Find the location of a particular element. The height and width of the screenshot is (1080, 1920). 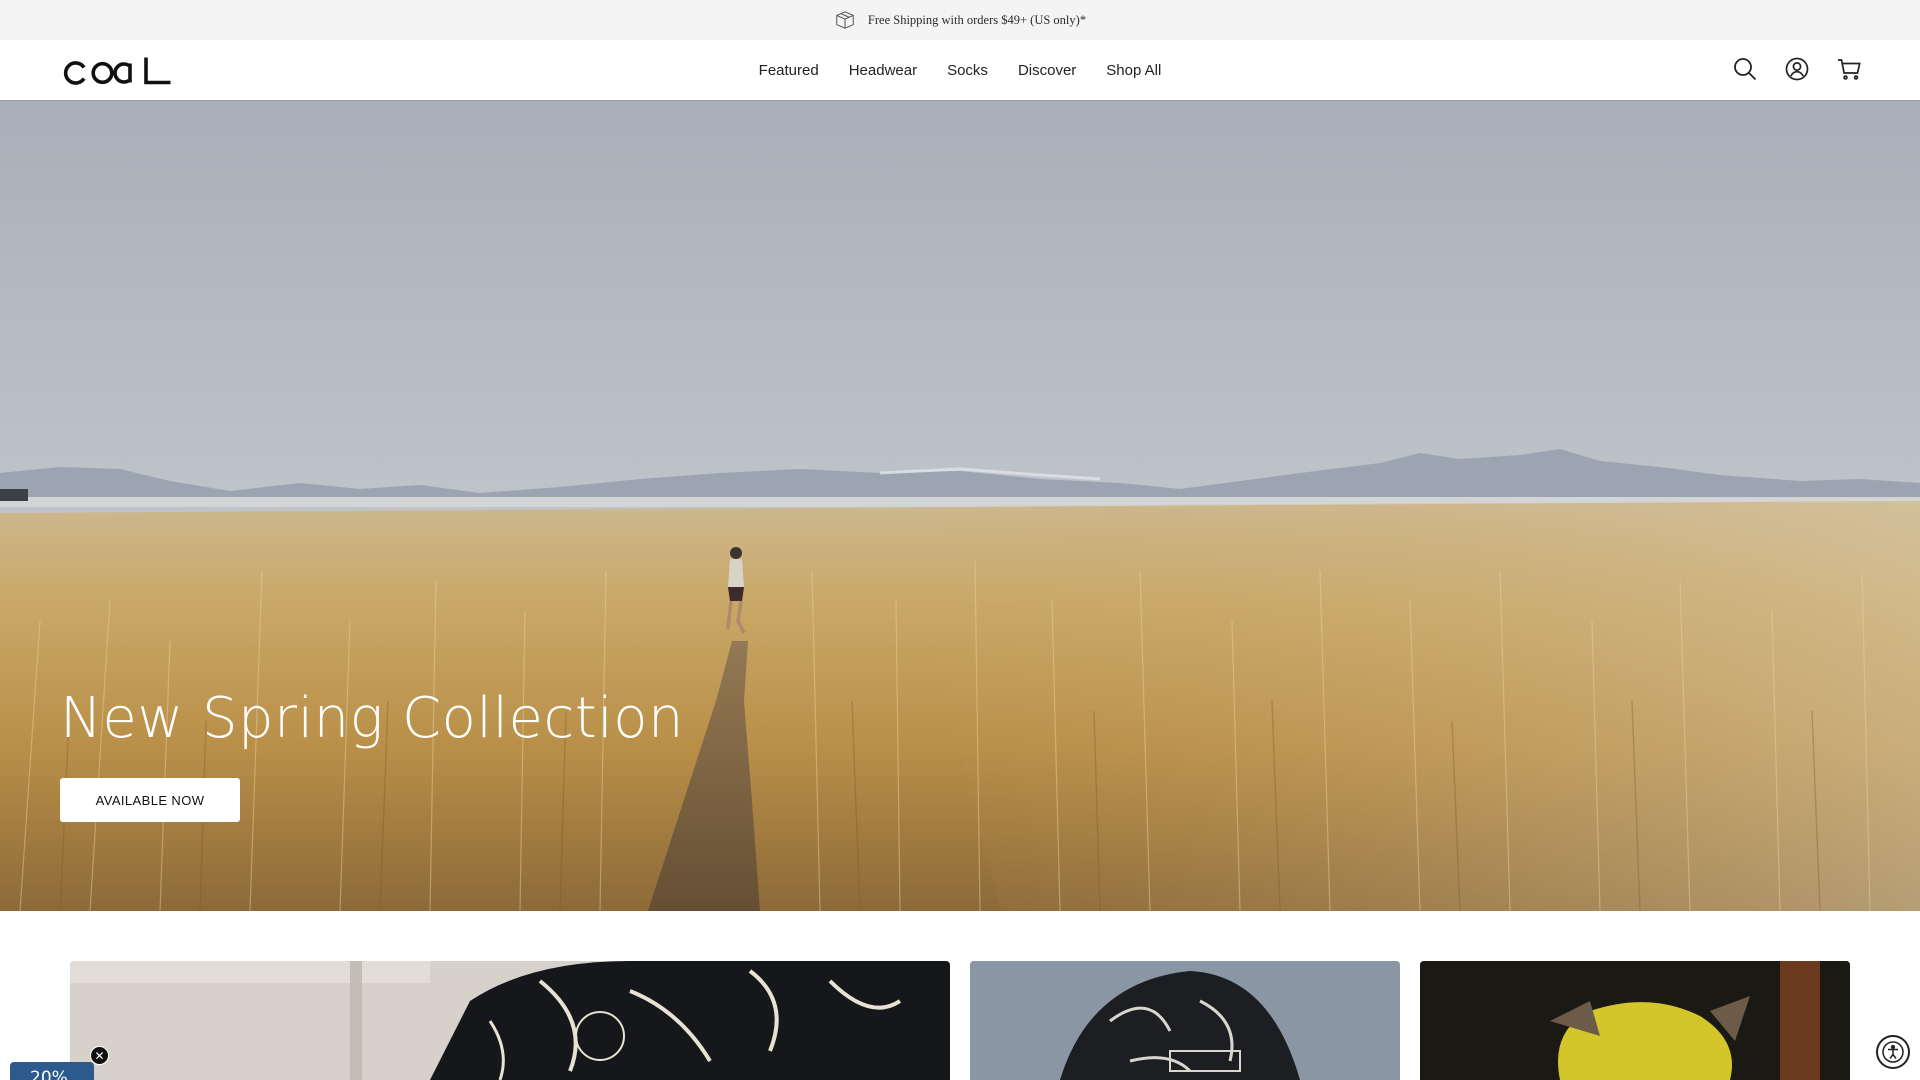

header-actions is located at coordinates (1797, 69).